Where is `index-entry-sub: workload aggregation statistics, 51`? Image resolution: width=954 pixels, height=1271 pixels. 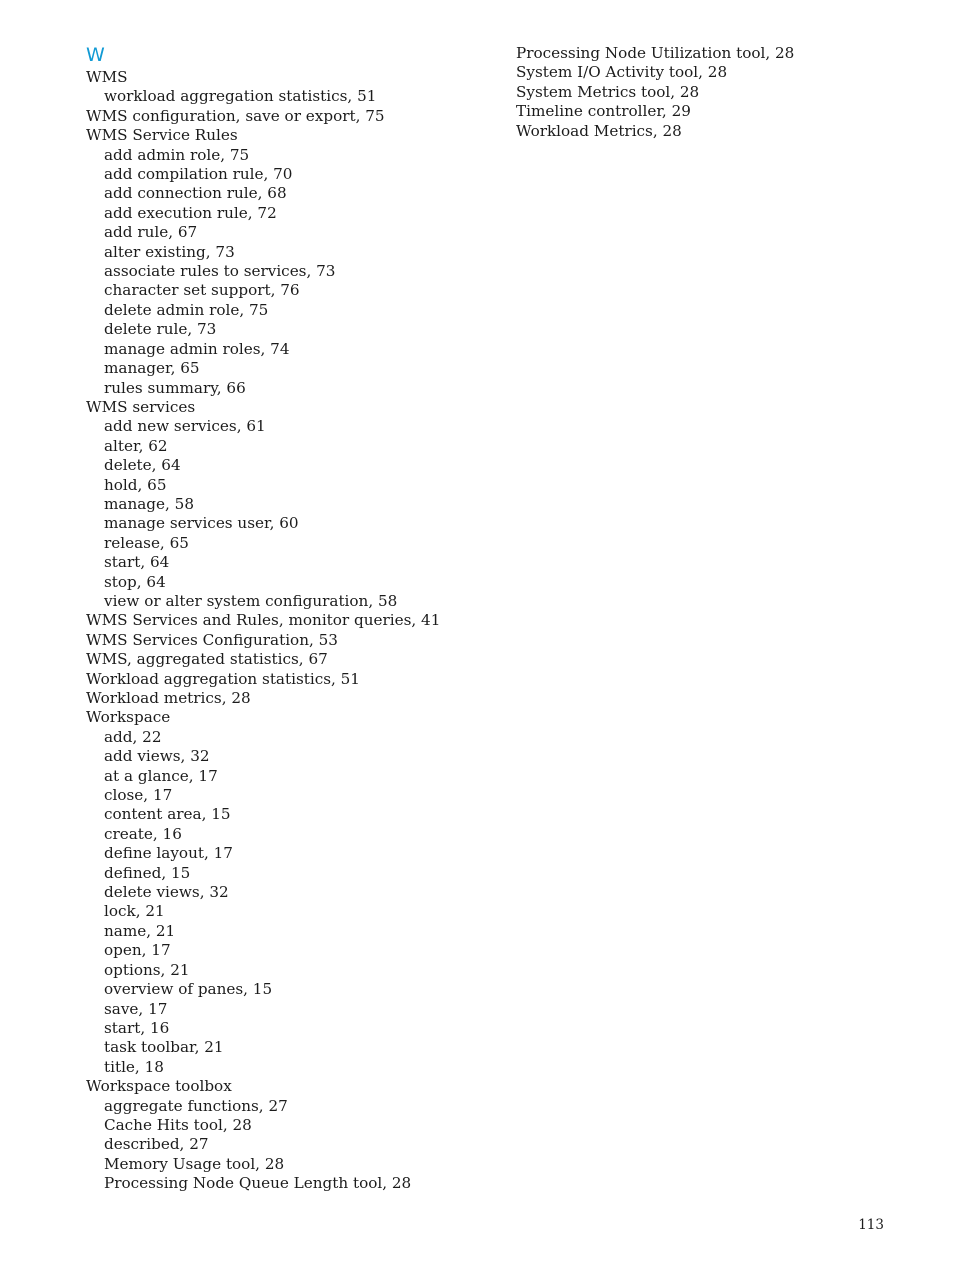 index-entry-sub: workload aggregation statistics, 51 is located at coordinates (240, 96).